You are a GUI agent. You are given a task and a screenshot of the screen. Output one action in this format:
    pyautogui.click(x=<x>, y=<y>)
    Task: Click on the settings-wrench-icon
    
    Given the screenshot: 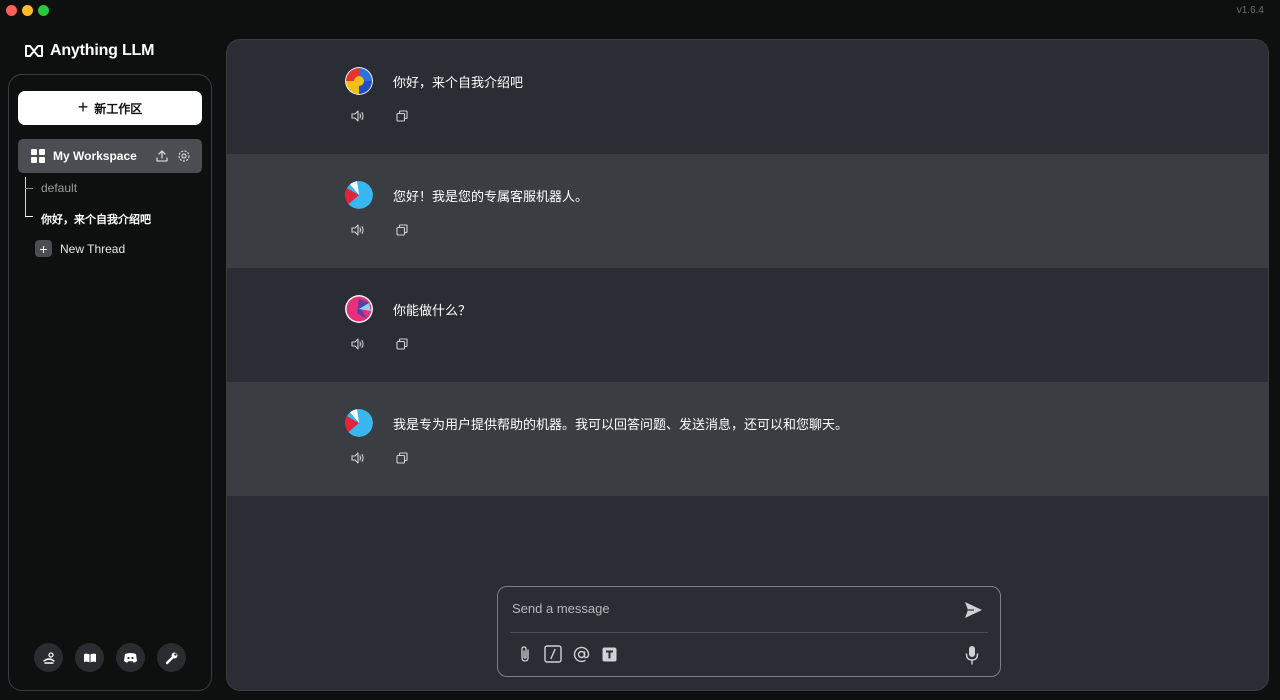 What is the action you would take?
    pyautogui.click(x=171, y=657)
    